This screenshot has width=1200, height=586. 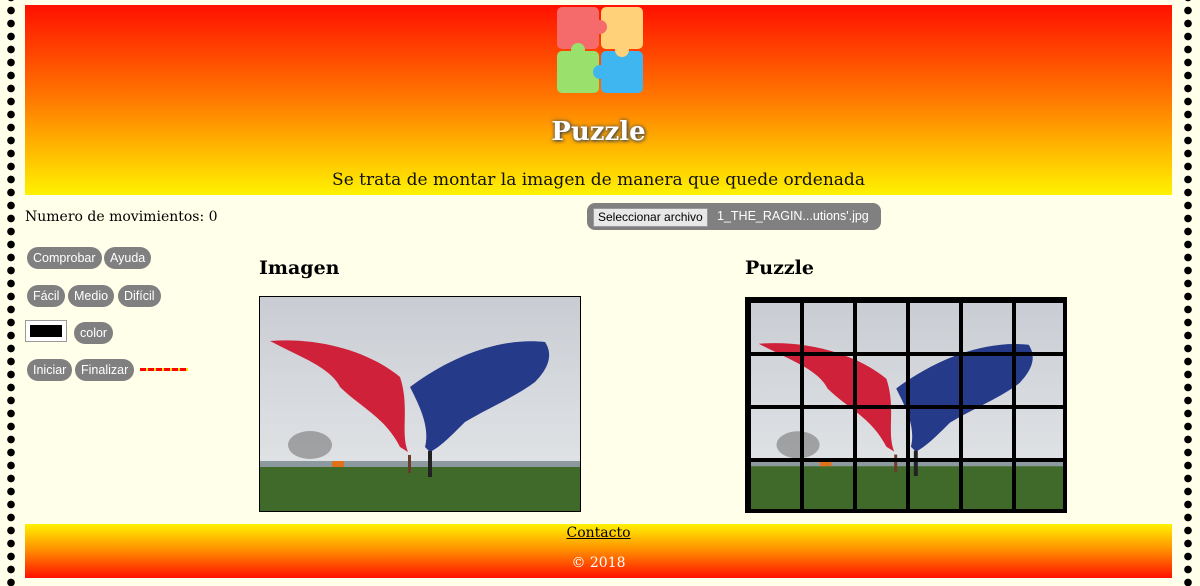 I want to click on hard-button: Difícil, so click(x=139, y=296).